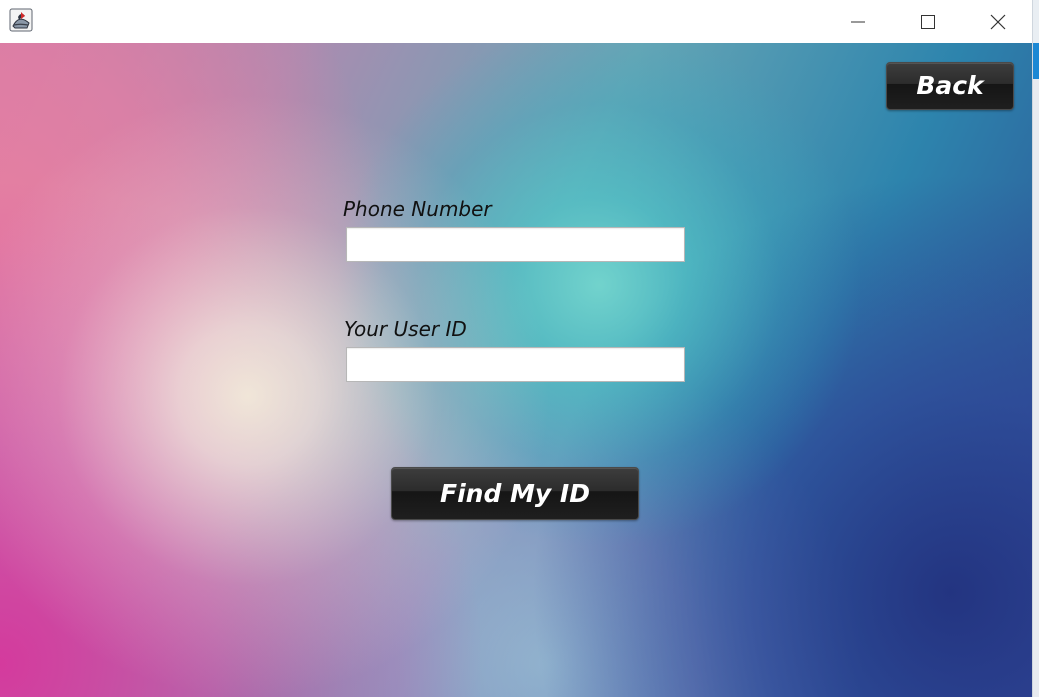  I want to click on background-window-strip, so click(1036, 370).